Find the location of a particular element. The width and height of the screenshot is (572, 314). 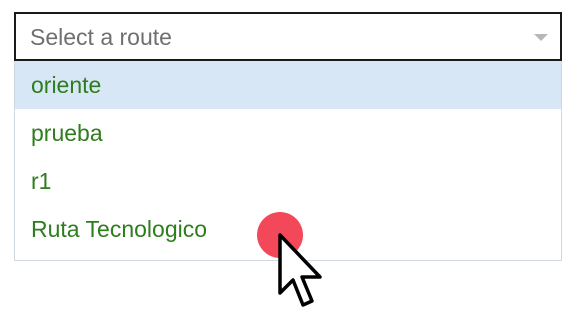

route-select-placeholder: Select a route is located at coordinates (101, 37).